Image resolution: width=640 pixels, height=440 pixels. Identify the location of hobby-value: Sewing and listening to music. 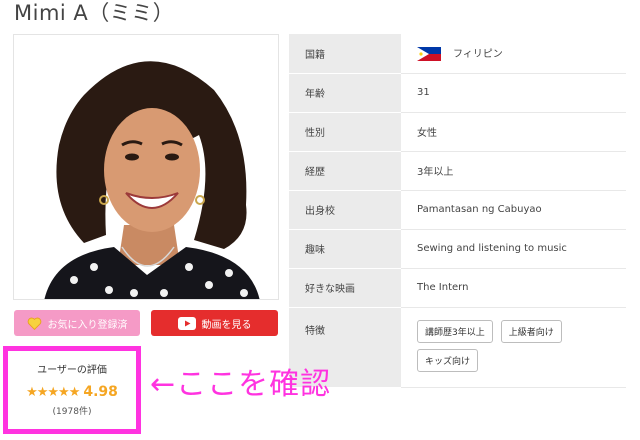
(513, 249).